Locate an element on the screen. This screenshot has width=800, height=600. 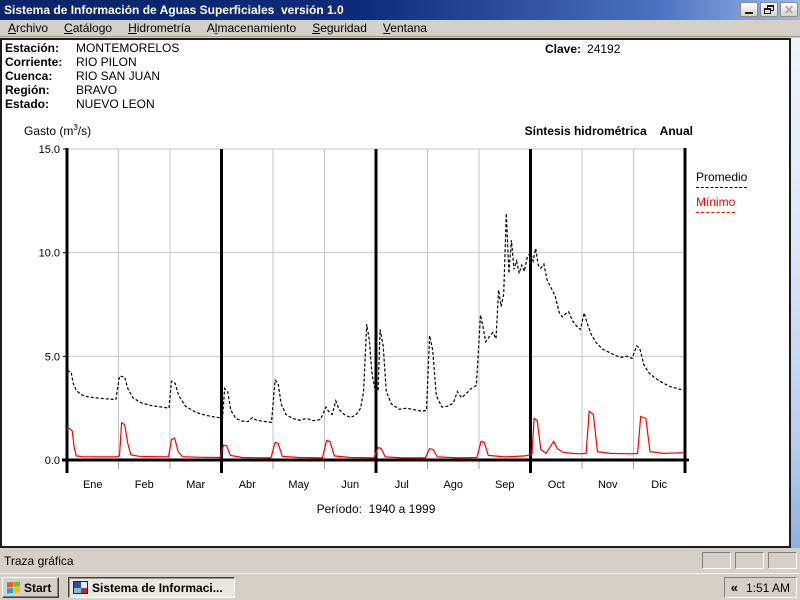
station-row-label: Región: is located at coordinates (27, 90).